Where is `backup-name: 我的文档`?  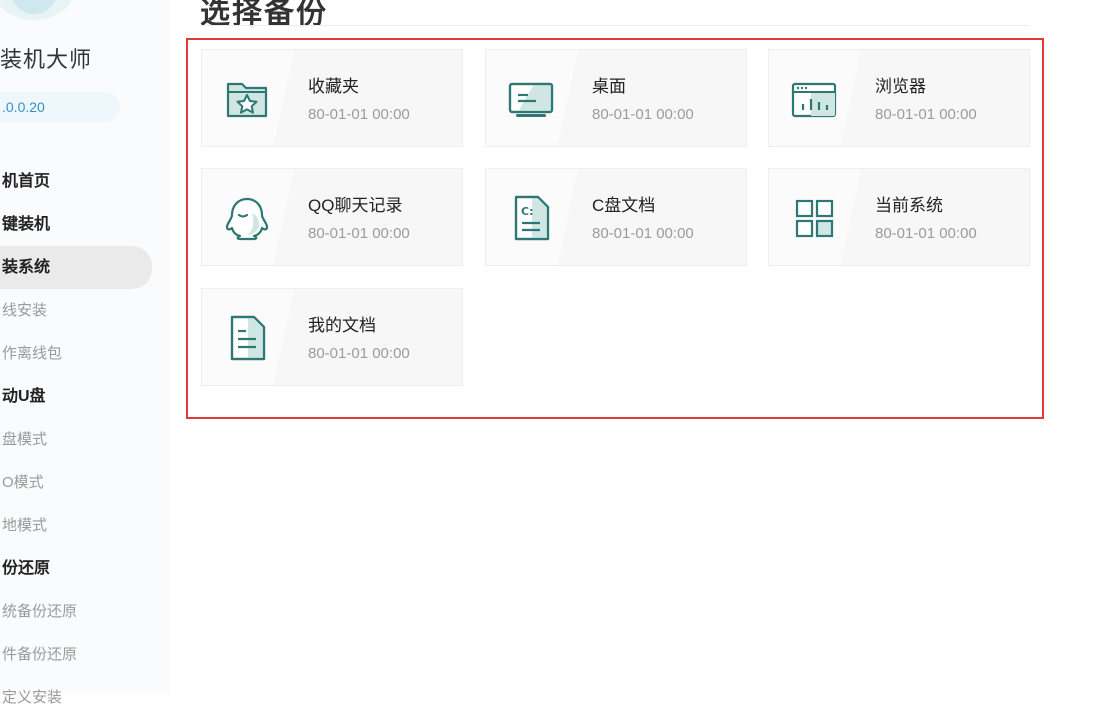 backup-name: 我的文档 is located at coordinates (342, 325).